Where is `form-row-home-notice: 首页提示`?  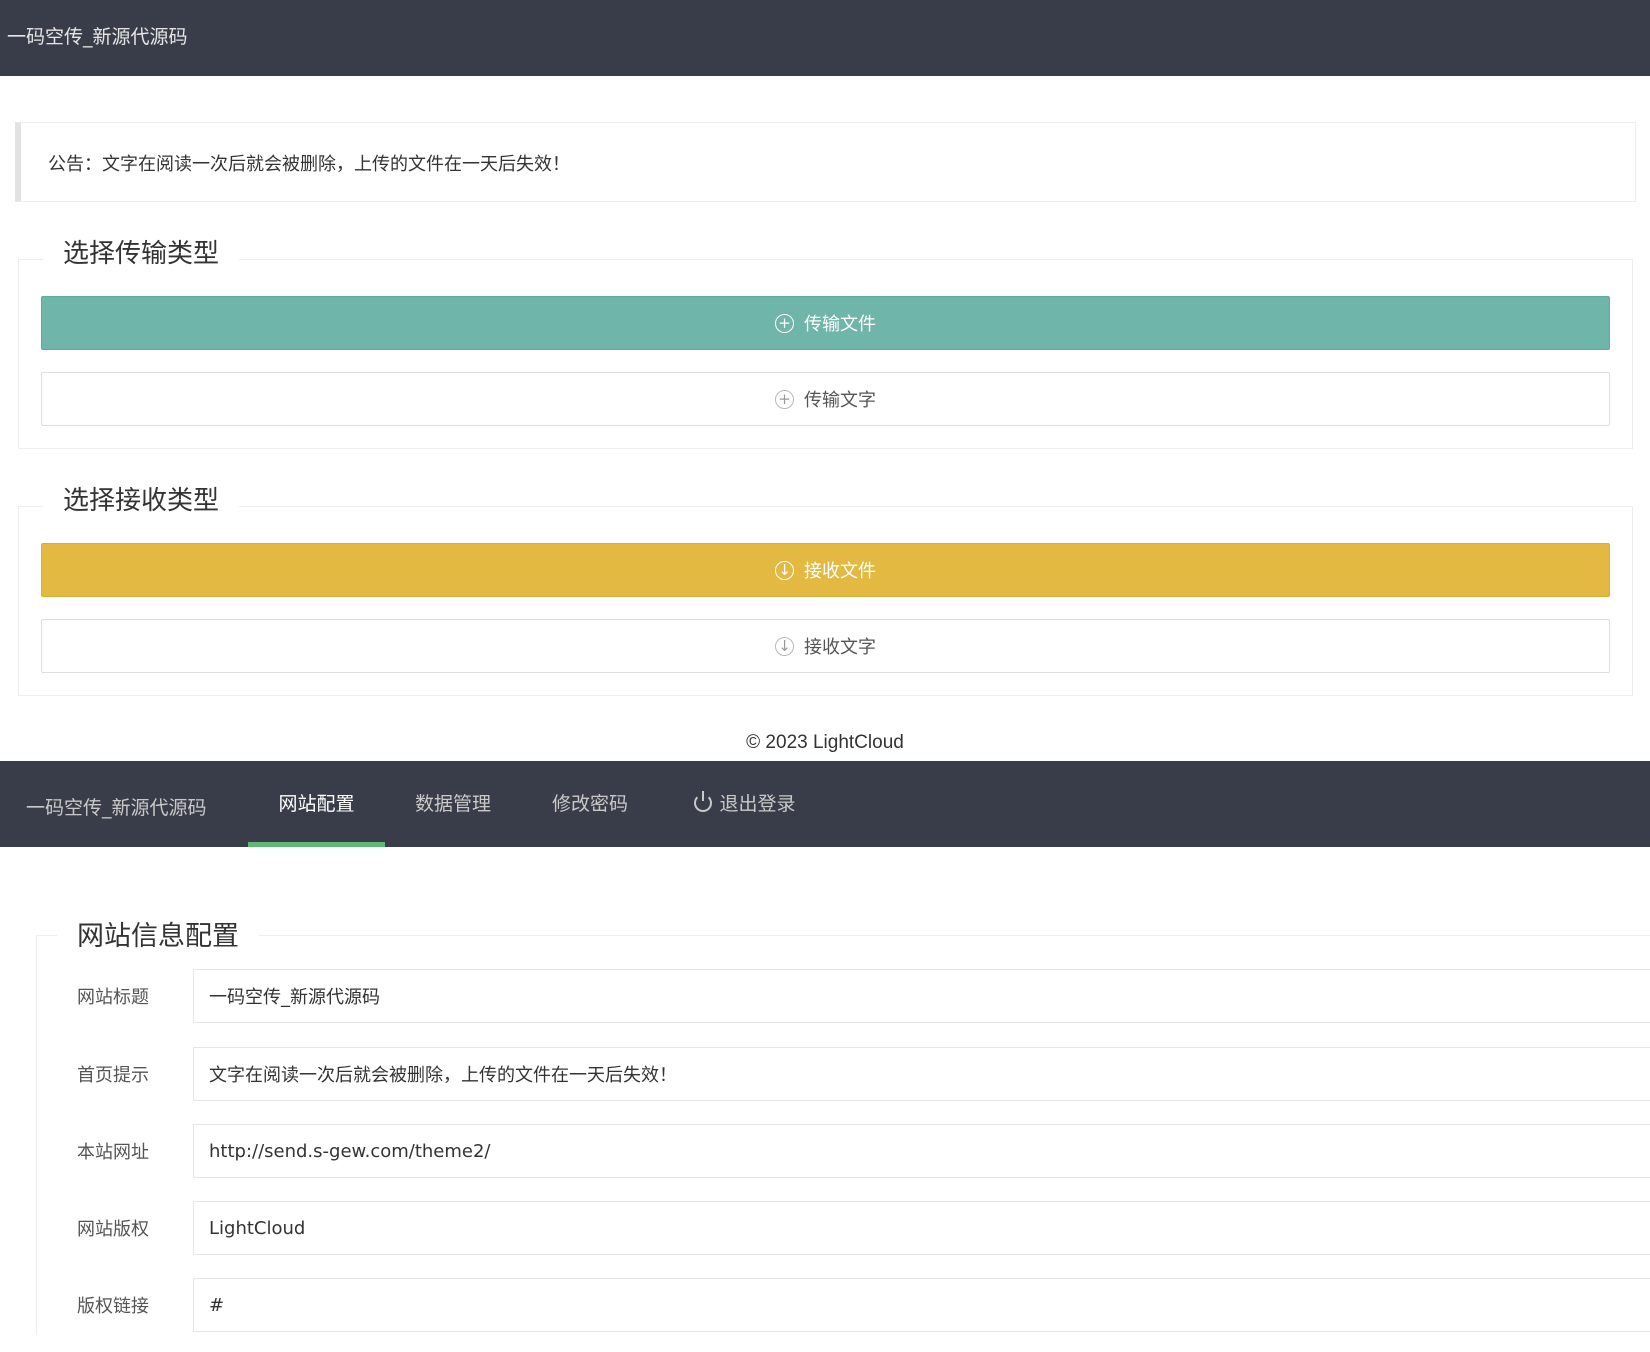 form-row-home-notice: 首页提示 is located at coordinates (843, 1074).